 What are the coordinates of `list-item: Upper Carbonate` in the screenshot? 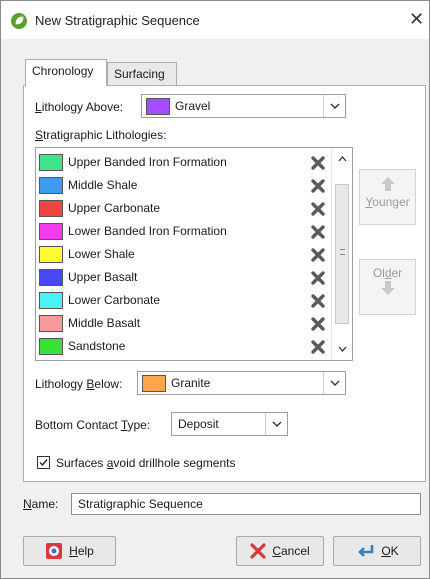 It's located at (184, 208).